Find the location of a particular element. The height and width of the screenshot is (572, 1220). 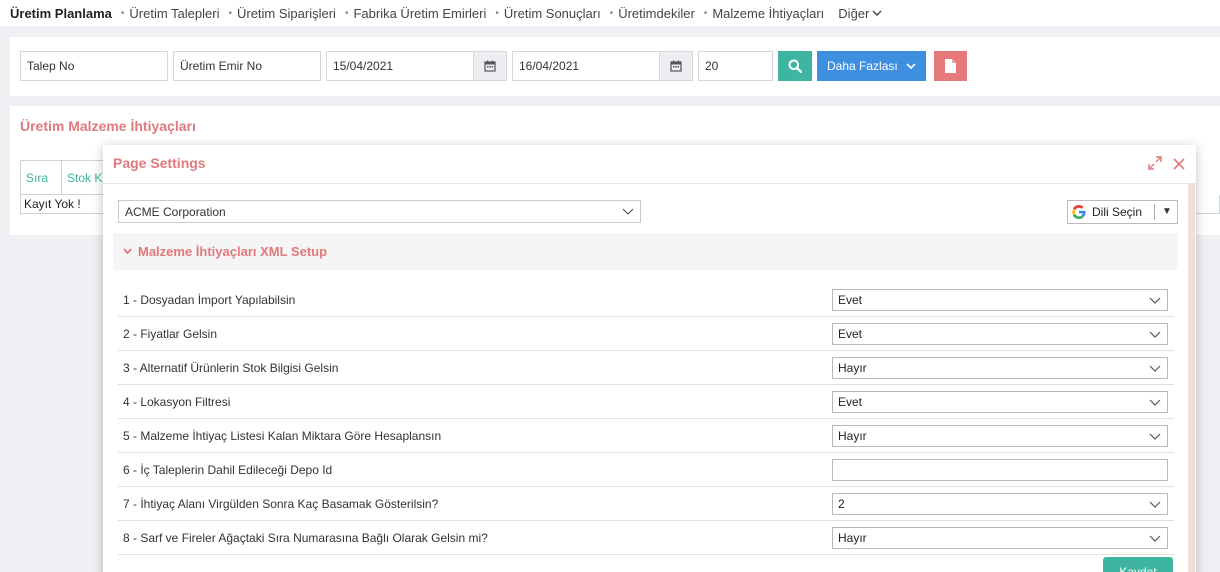

modal-title: Page Settings is located at coordinates (159, 163).